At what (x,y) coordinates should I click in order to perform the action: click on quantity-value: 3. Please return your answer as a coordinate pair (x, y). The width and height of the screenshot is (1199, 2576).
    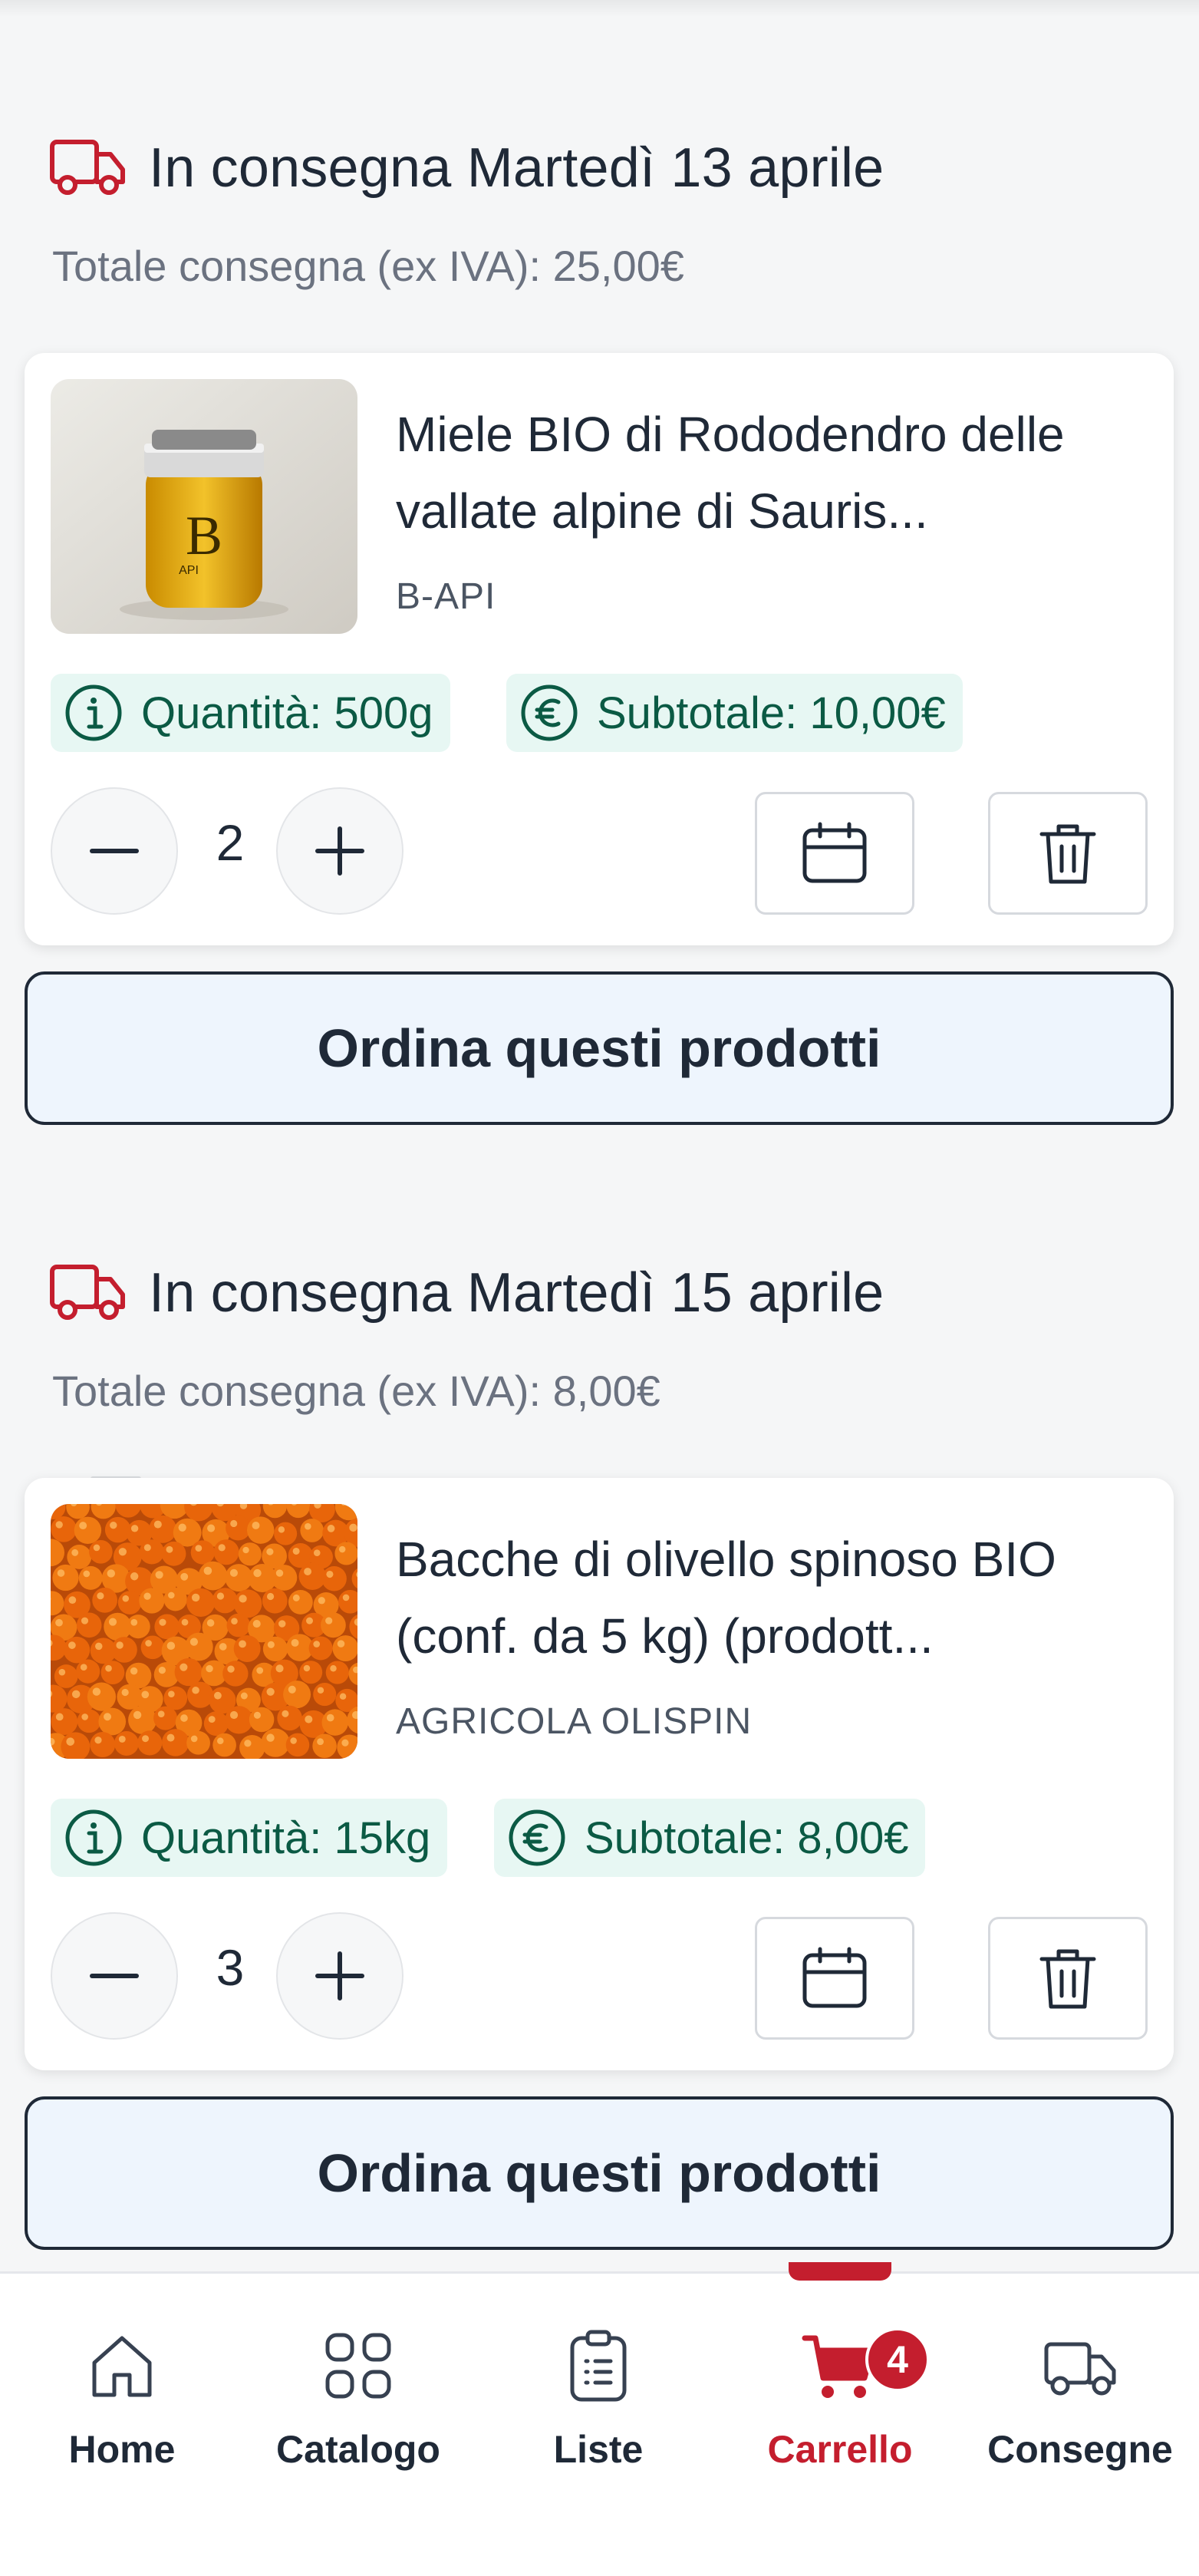
    Looking at the image, I should click on (230, 1967).